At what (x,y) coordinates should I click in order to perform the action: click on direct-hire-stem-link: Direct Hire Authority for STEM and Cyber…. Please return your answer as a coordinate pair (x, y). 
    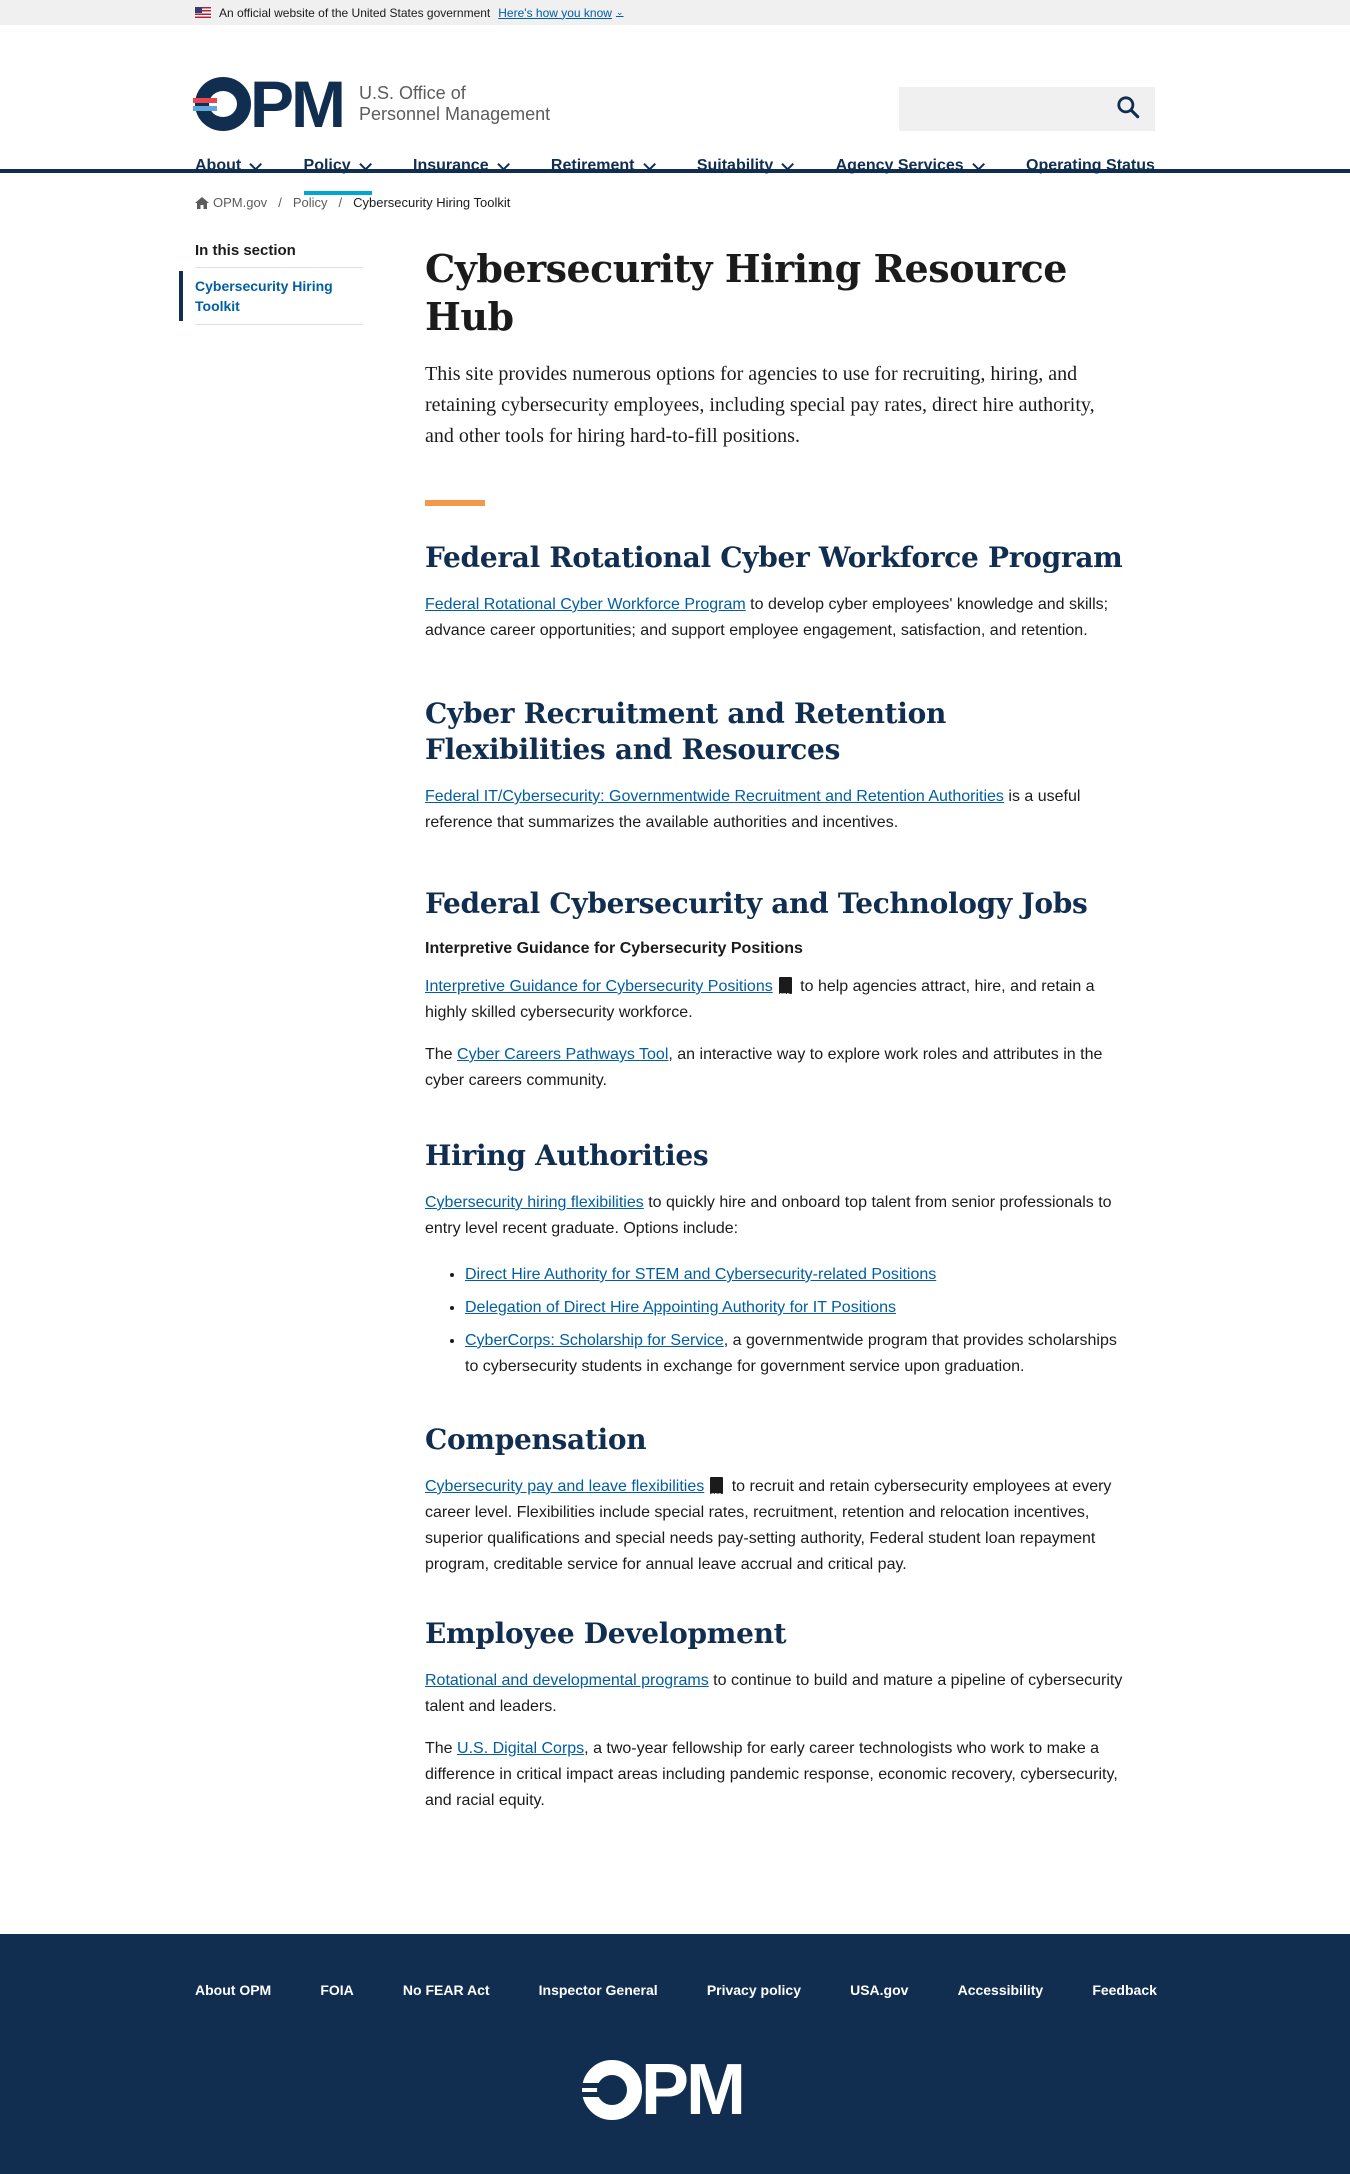
    Looking at the image, I should click on (700, 1274).